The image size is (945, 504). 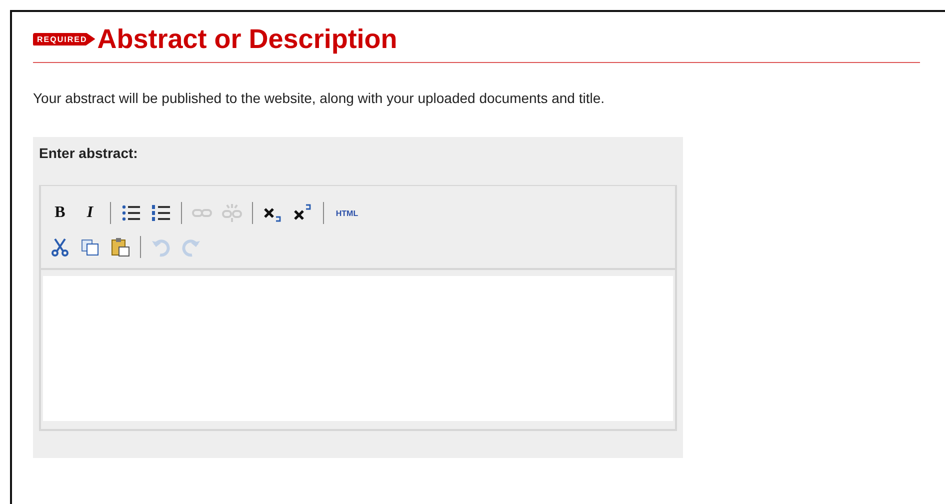 What do you see at coordinates (247, 39) in the screenshot?
I see `section-title: Abstract or Description` at bounding box center [247, 39].